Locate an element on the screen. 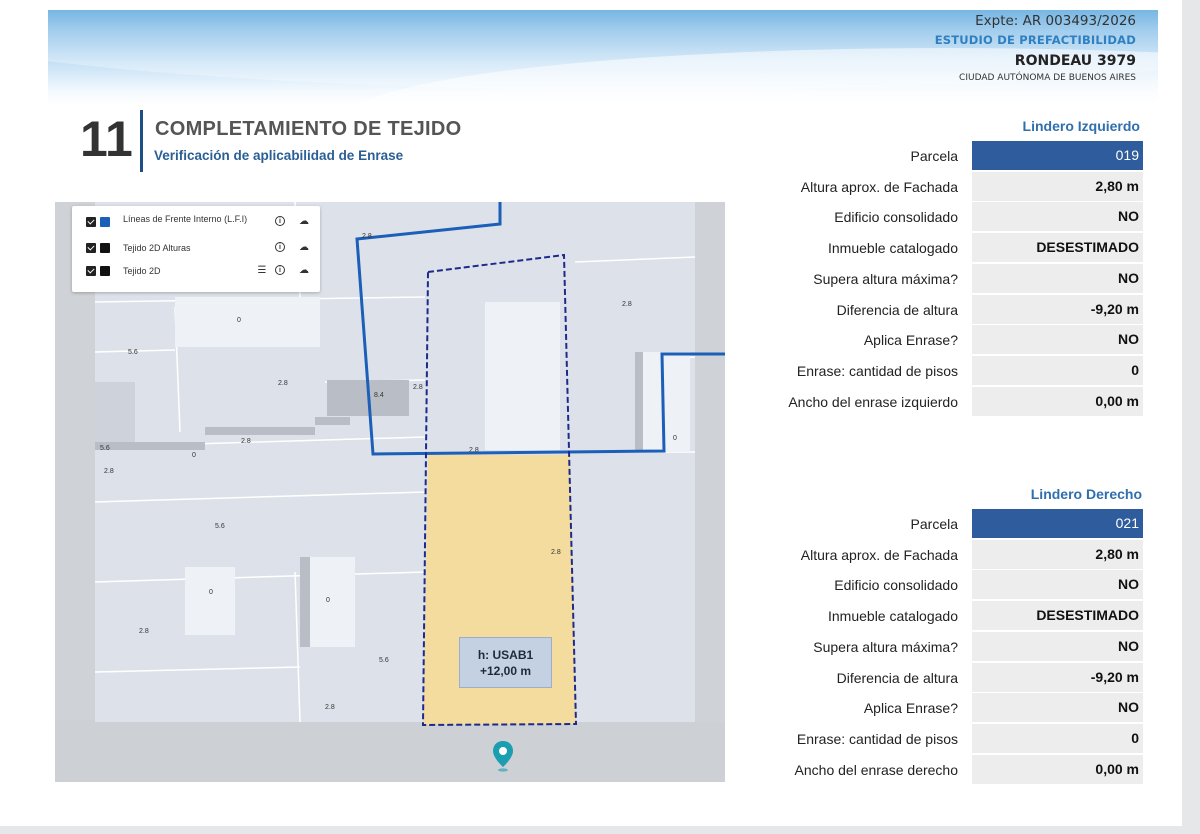 The width and height of the screenshot is (1200, 834). legend-item-lfi: Líneas de Frente Interno (L.F.I) i ☁ is located at coordinates (199, 223).